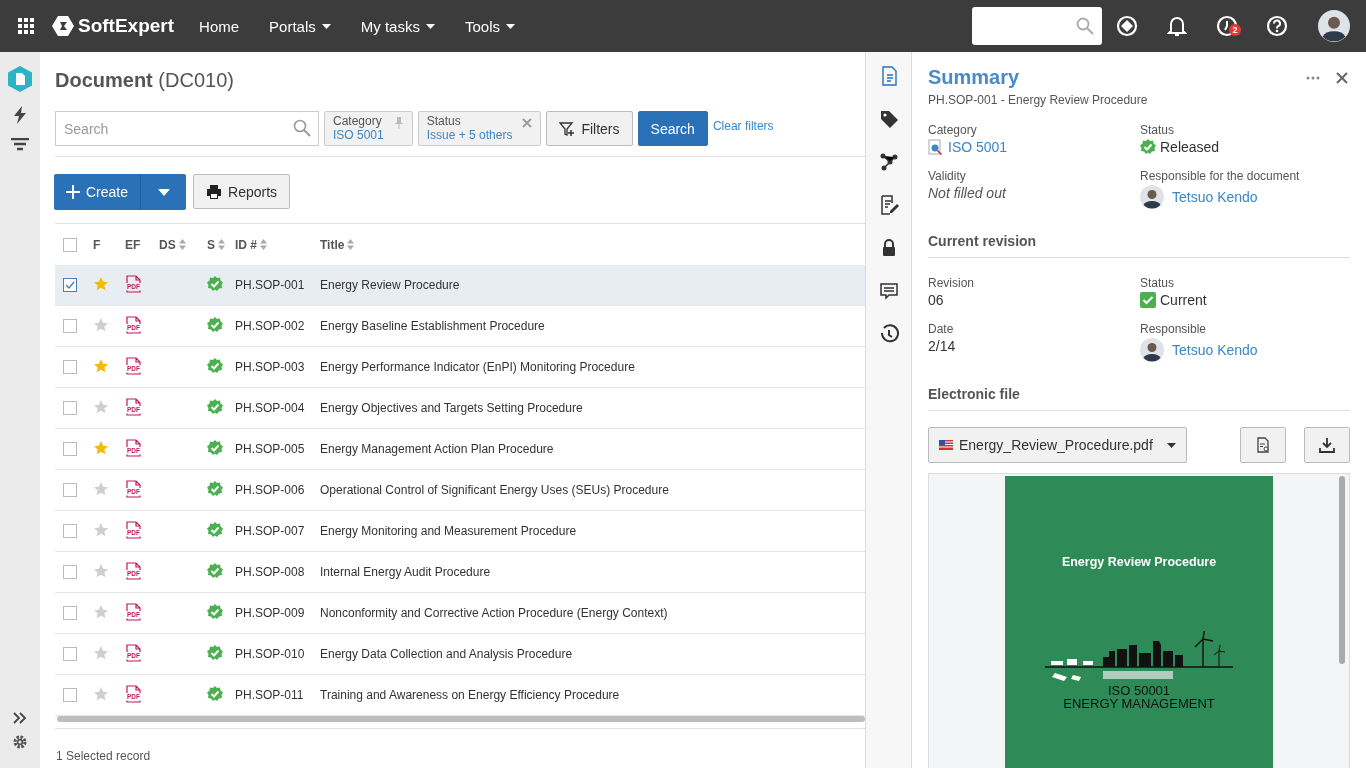 The image size is (1366, 768). I want to click on column-header: ID #, so click(246, 244).